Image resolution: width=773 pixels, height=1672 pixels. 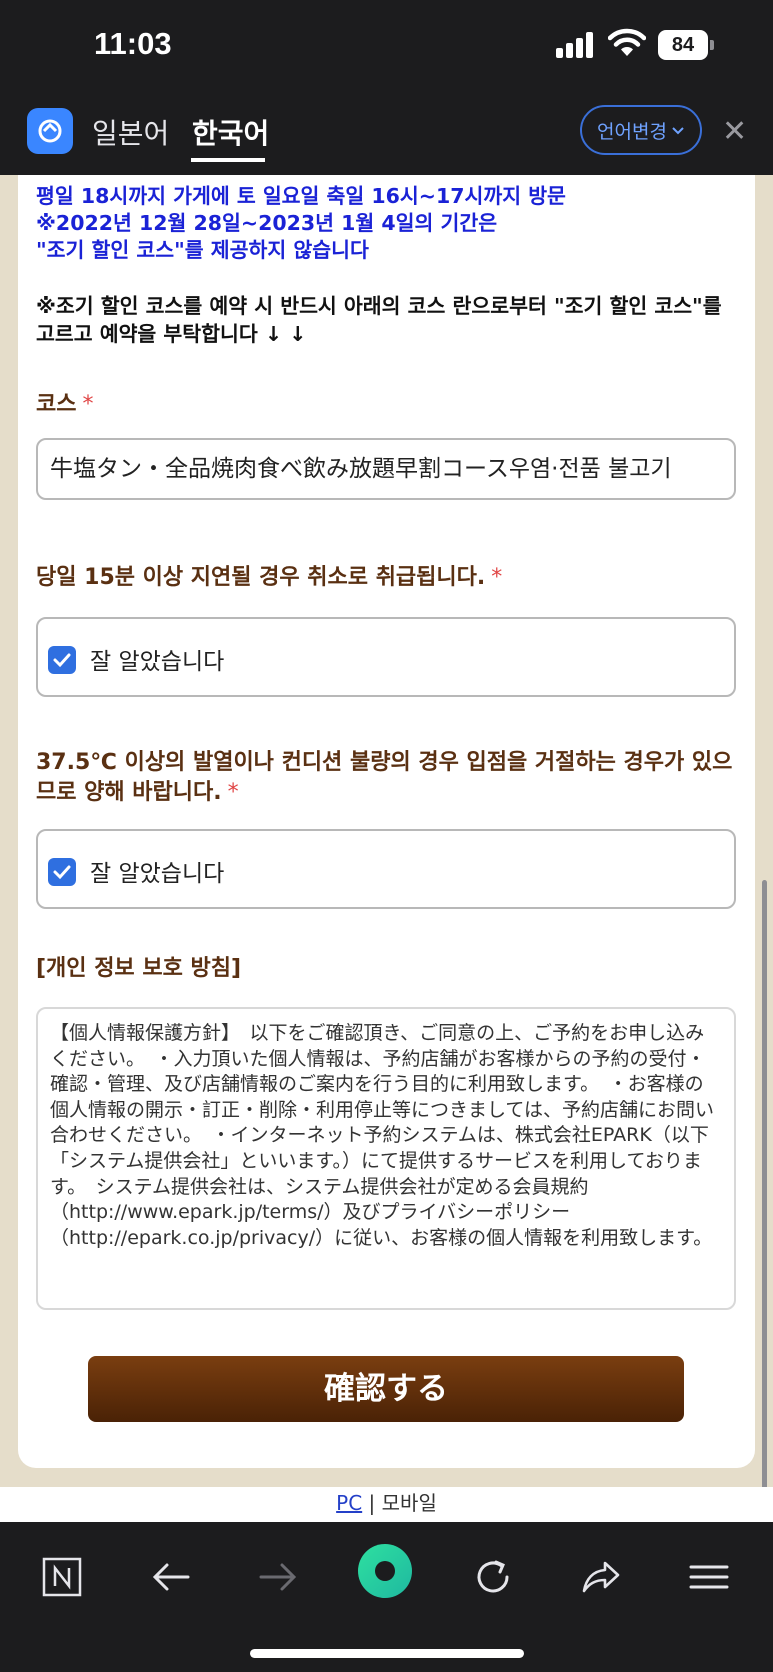 I want to click on share-icon, so click(x=601, y=1577).